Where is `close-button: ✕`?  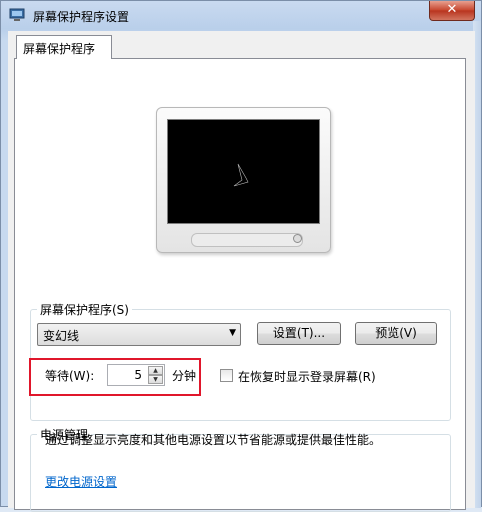 close-button: ✕ is located at coordinates (452, 11).